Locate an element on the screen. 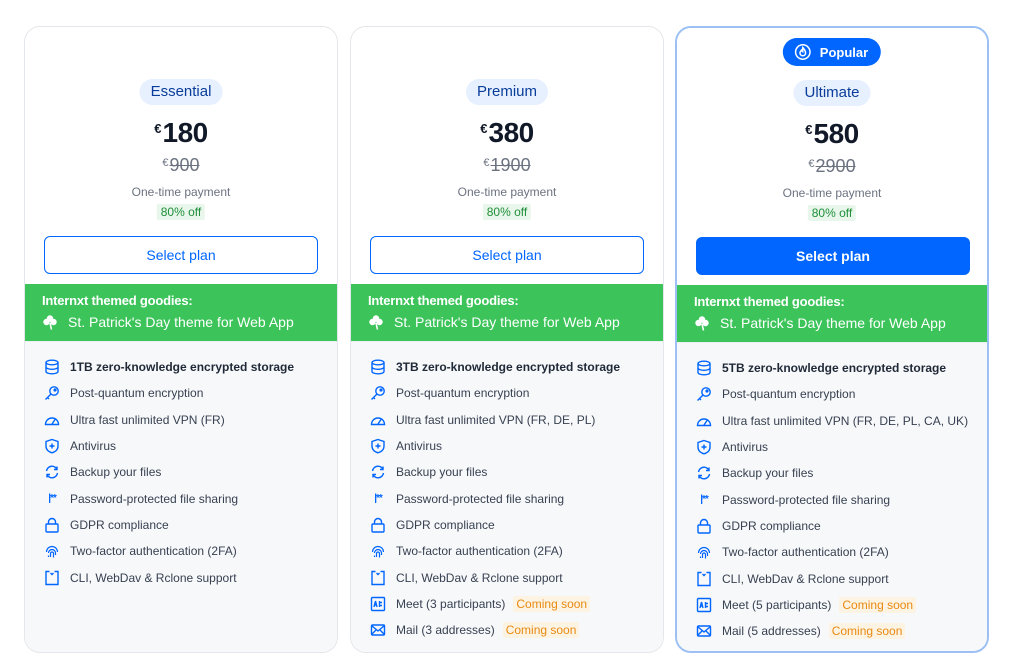 The height and width of the screenshot is (663, 1024). feature-item: 3TB zero-knowledge encrypted storage is located at coordinates (507, 367).